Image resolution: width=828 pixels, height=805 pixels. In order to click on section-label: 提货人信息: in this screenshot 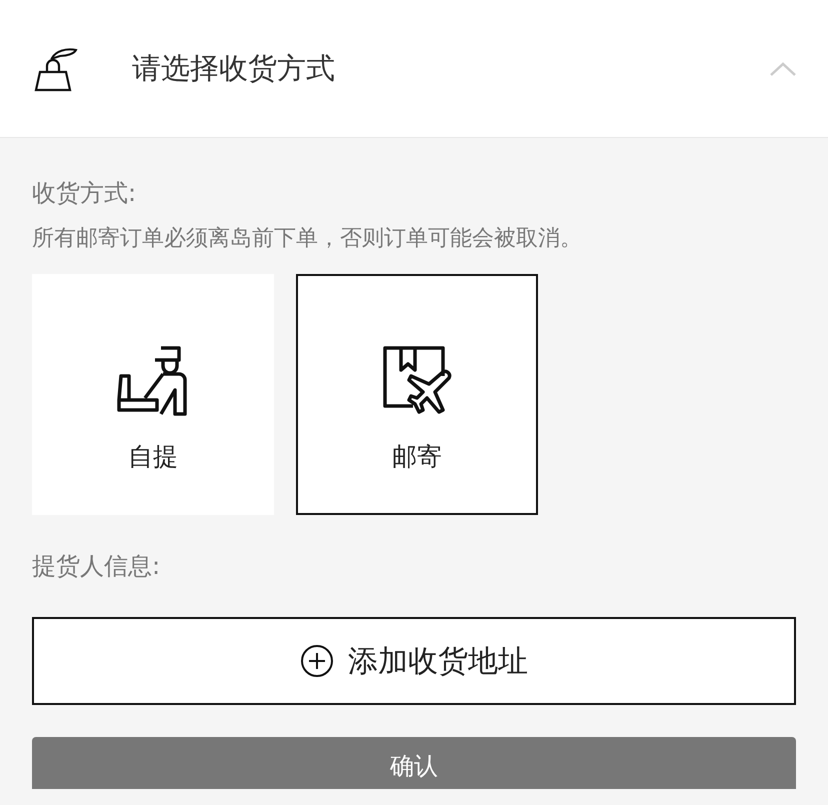, I will do `click(97, 566)`.